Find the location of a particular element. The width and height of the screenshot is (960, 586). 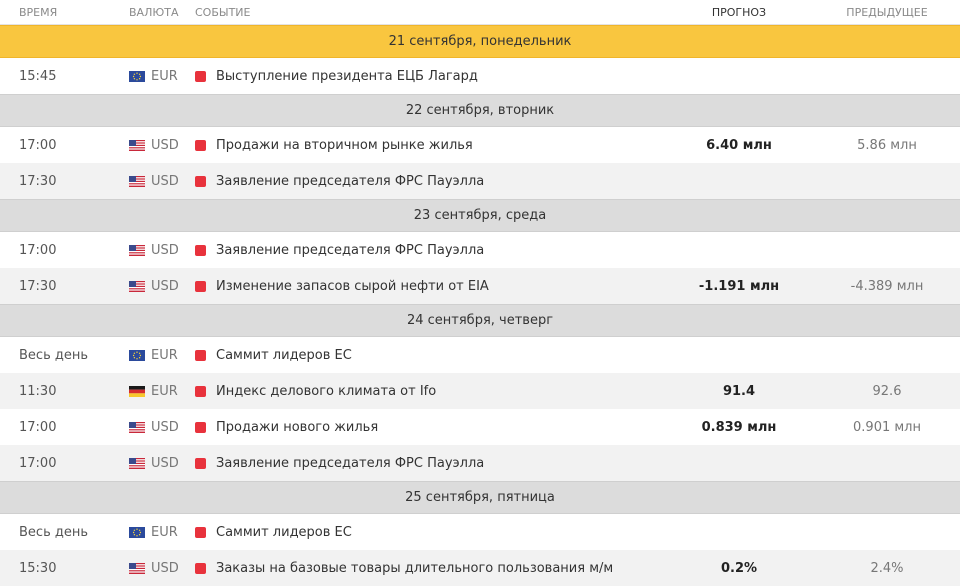

event-cell: Продажи на вторичном рынке жилья is located at coordinates (429, 145).